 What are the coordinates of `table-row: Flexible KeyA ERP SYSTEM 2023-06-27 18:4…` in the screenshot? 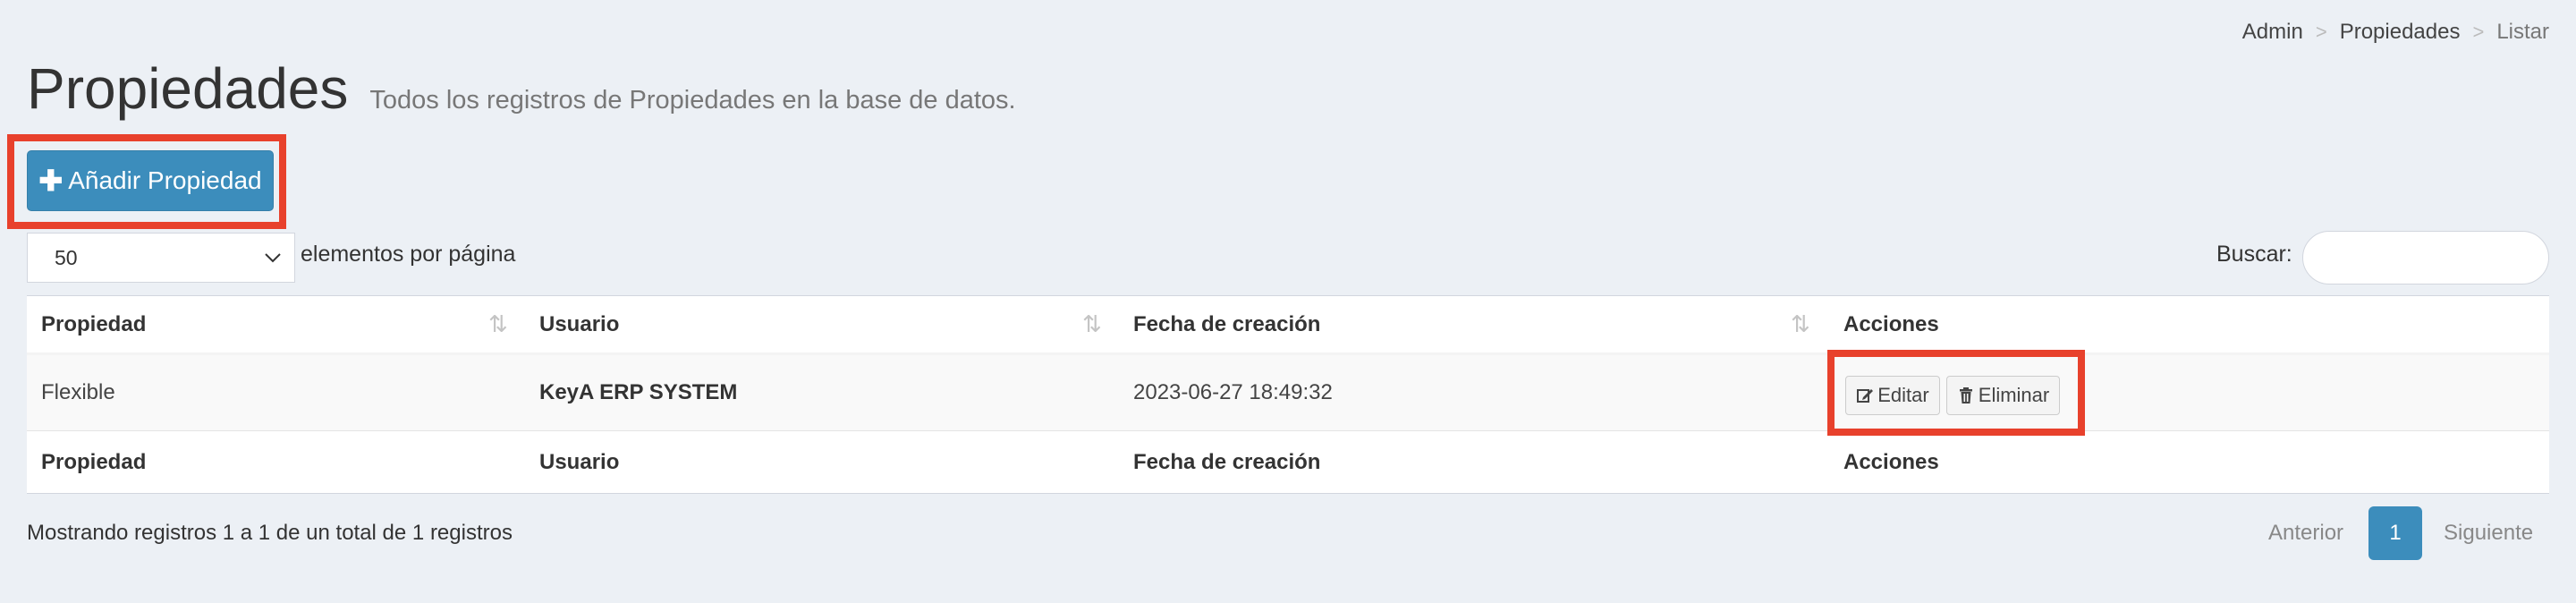 It's located at (1288, 392).